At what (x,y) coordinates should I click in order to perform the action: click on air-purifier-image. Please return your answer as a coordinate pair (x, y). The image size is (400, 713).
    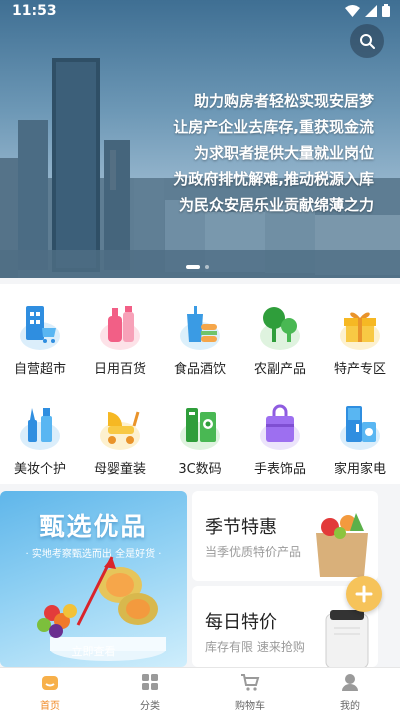
    Looking at the image, I should click on (347, 638).